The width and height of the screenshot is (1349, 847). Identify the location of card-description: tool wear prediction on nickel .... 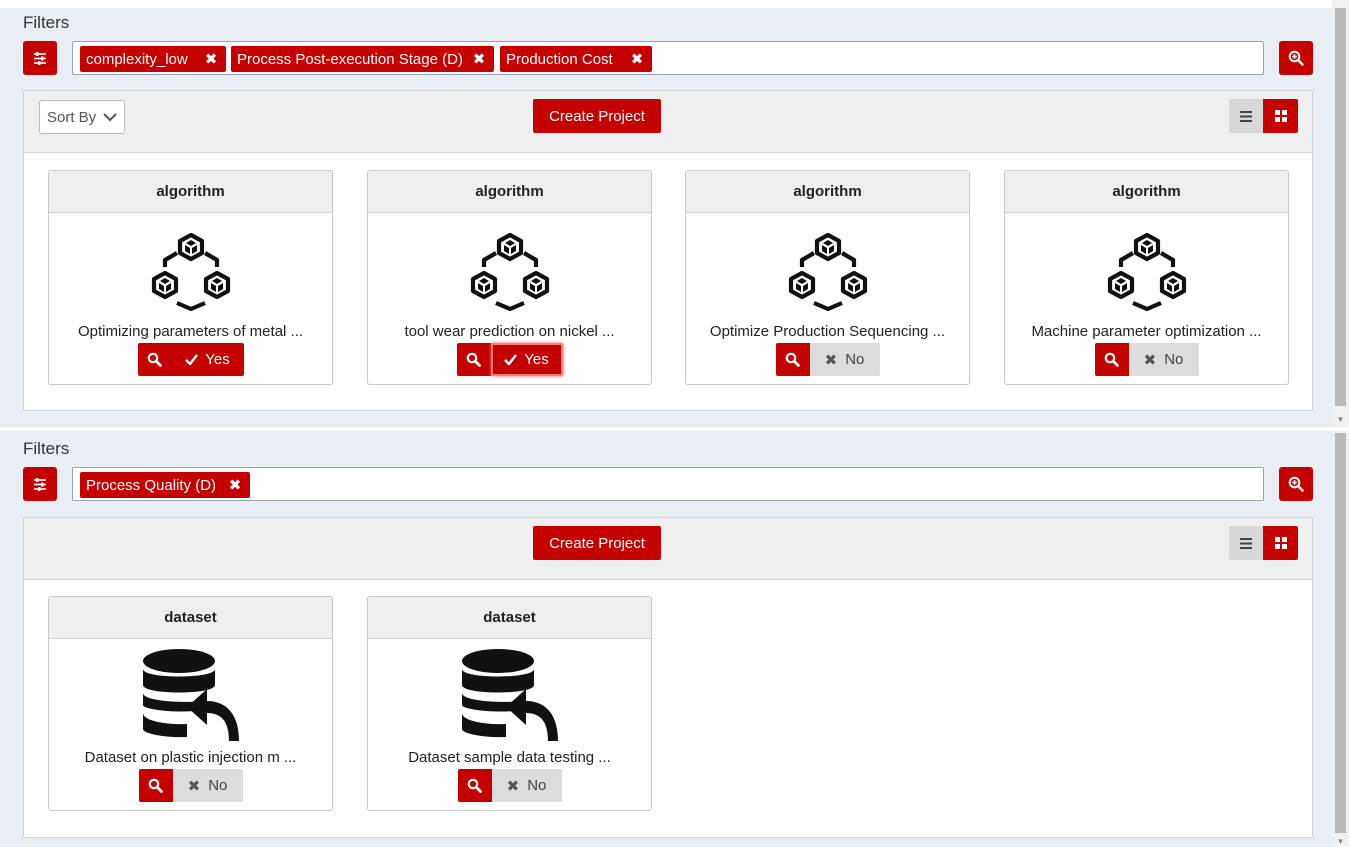
(509, 331).